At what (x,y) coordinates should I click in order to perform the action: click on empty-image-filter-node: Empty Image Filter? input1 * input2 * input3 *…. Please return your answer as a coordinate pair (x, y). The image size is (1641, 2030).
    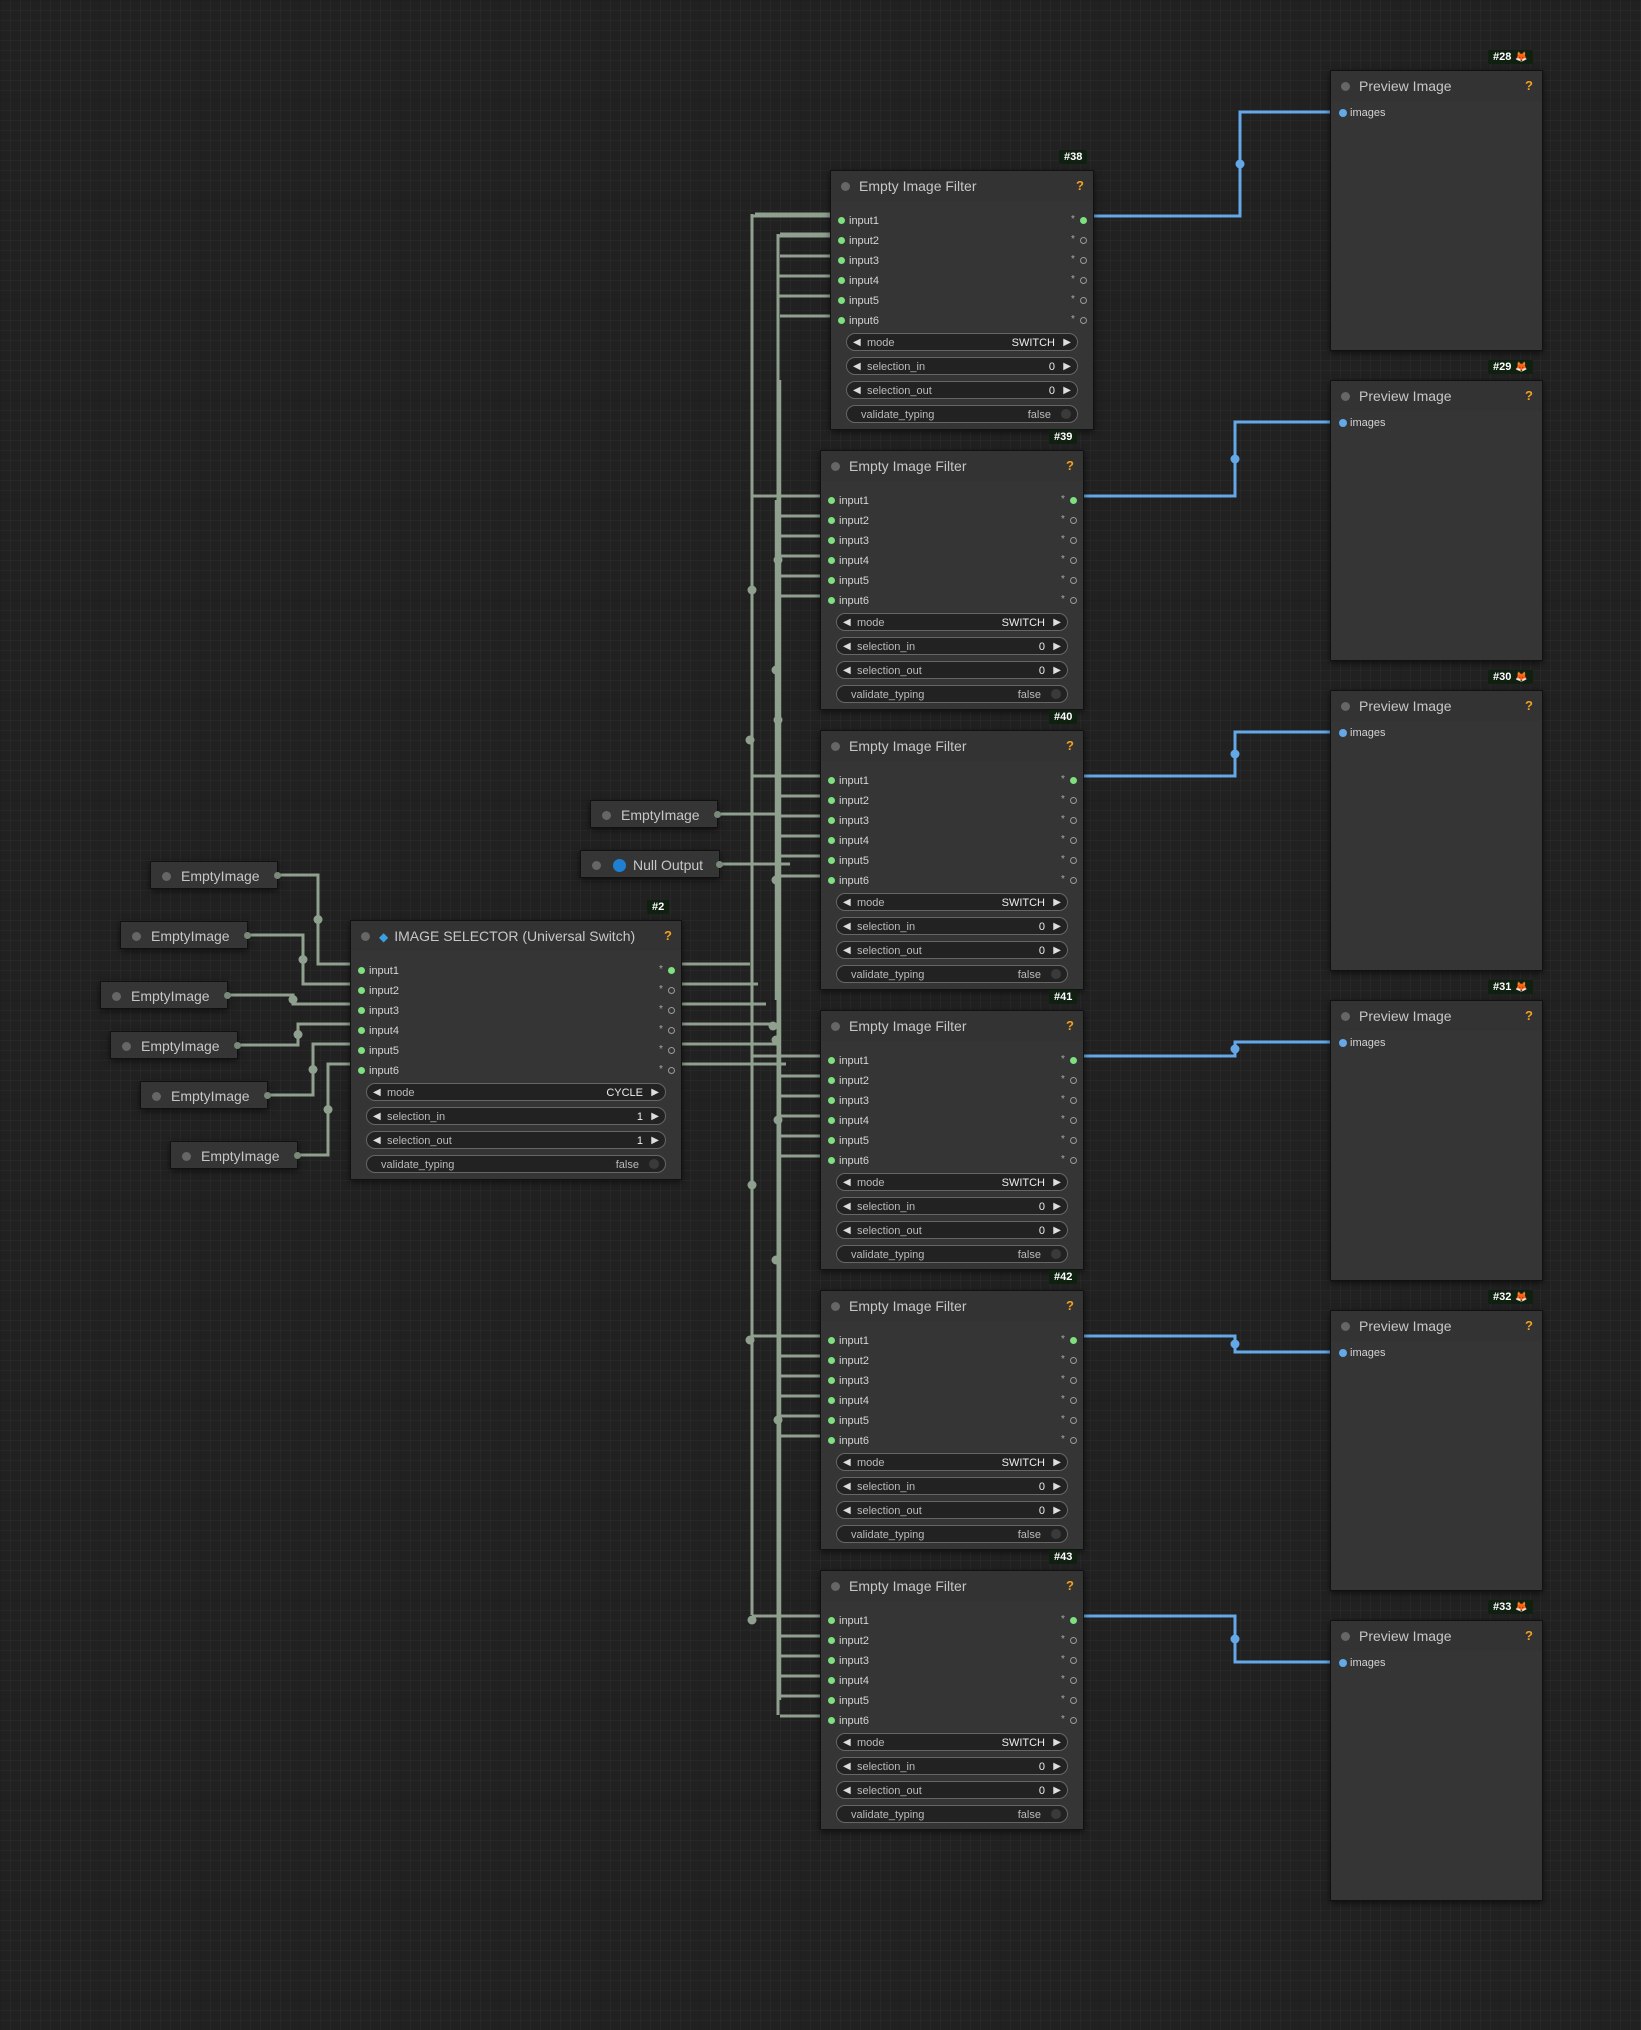
    Looking at the image, I should click on (952, 1700).